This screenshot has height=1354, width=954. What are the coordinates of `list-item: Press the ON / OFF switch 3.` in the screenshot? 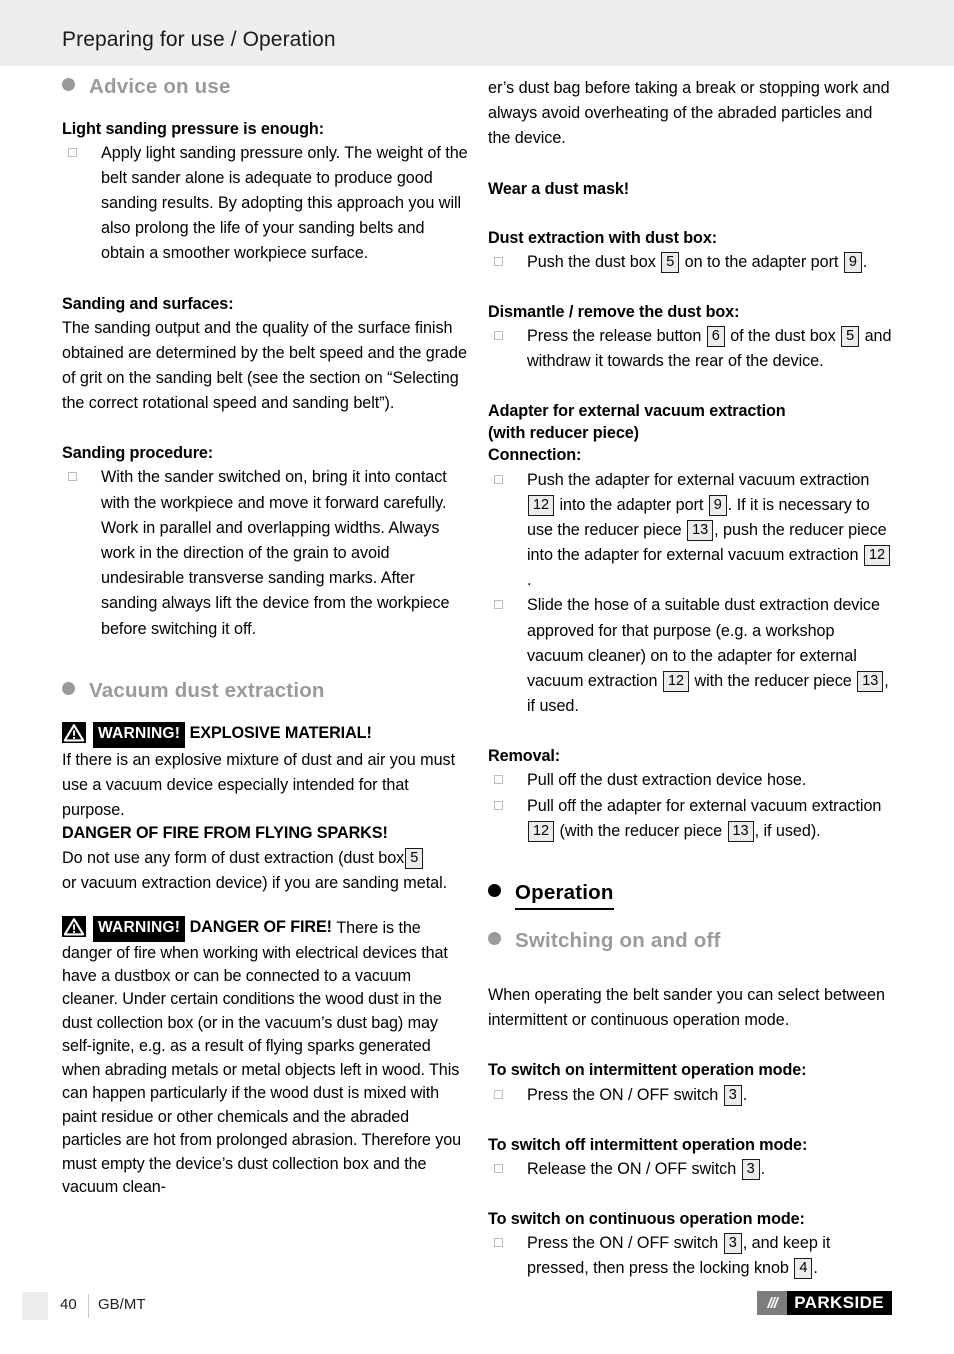 It's located at (691, 1095).